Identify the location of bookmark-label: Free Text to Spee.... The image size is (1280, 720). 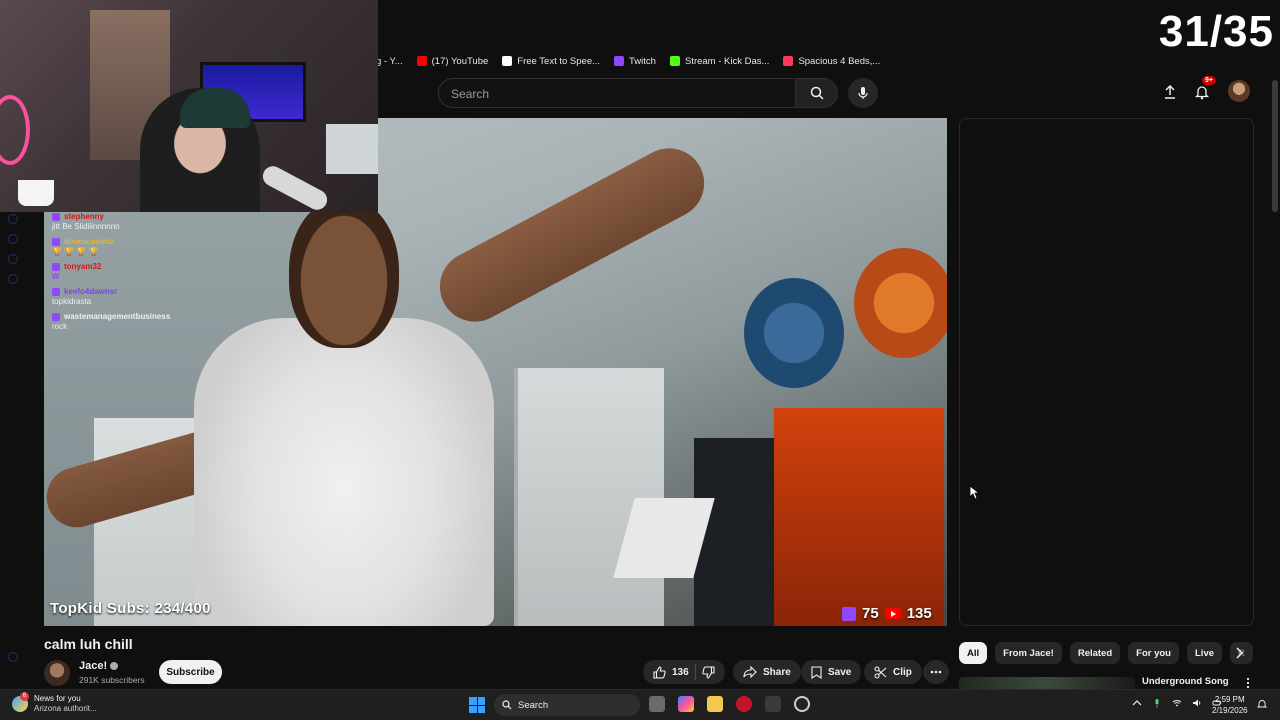
(559, 61).